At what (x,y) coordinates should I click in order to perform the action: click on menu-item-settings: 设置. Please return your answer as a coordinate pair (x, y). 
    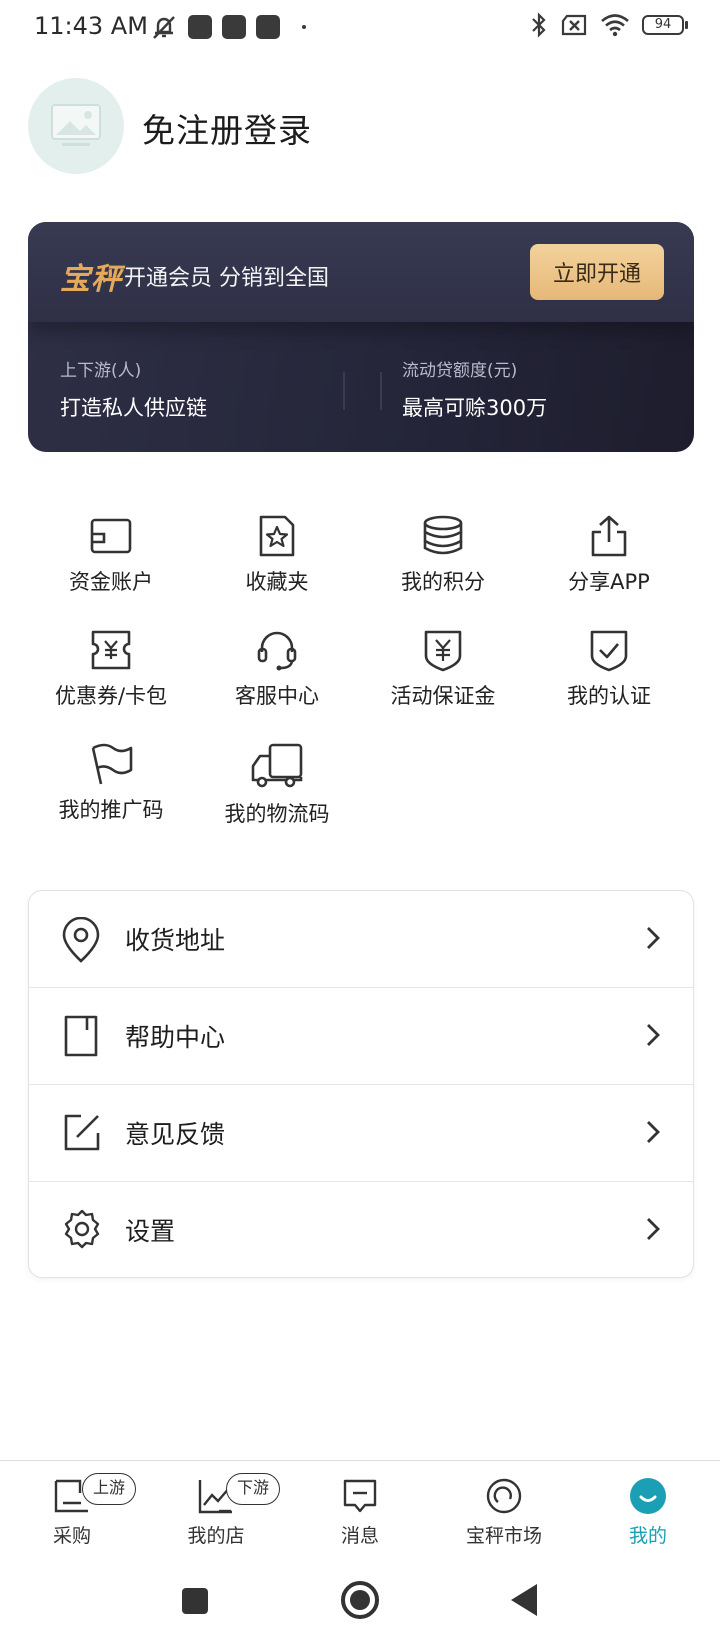
    Looking at the image, I should click on (361, 1229).